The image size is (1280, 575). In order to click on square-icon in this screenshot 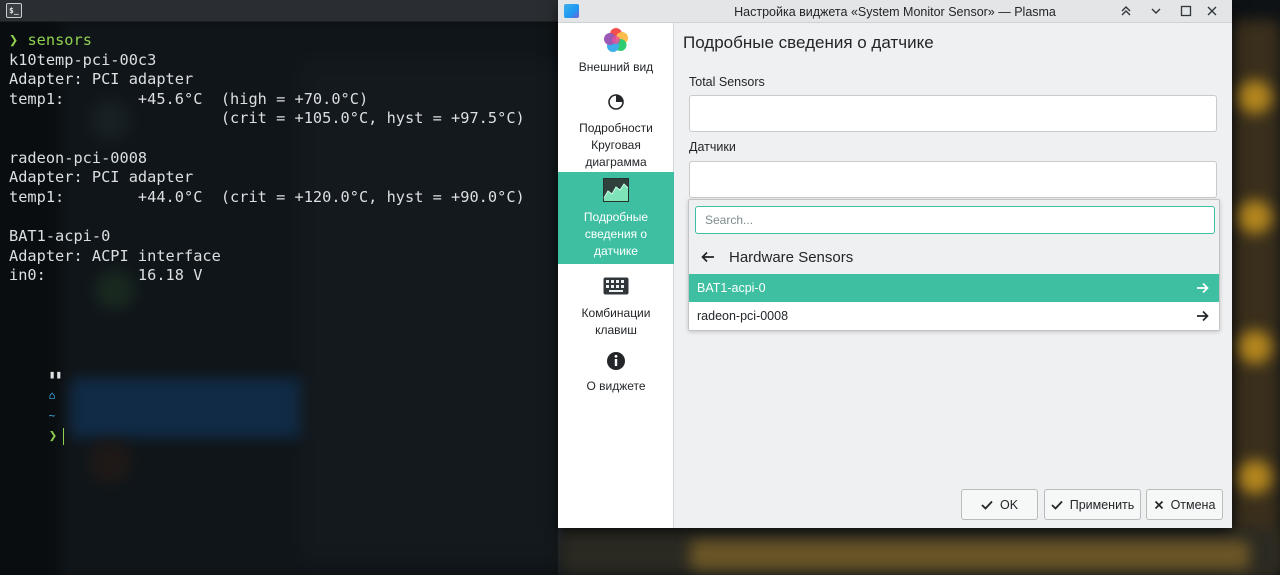, I will do `click(1186, 11)`.